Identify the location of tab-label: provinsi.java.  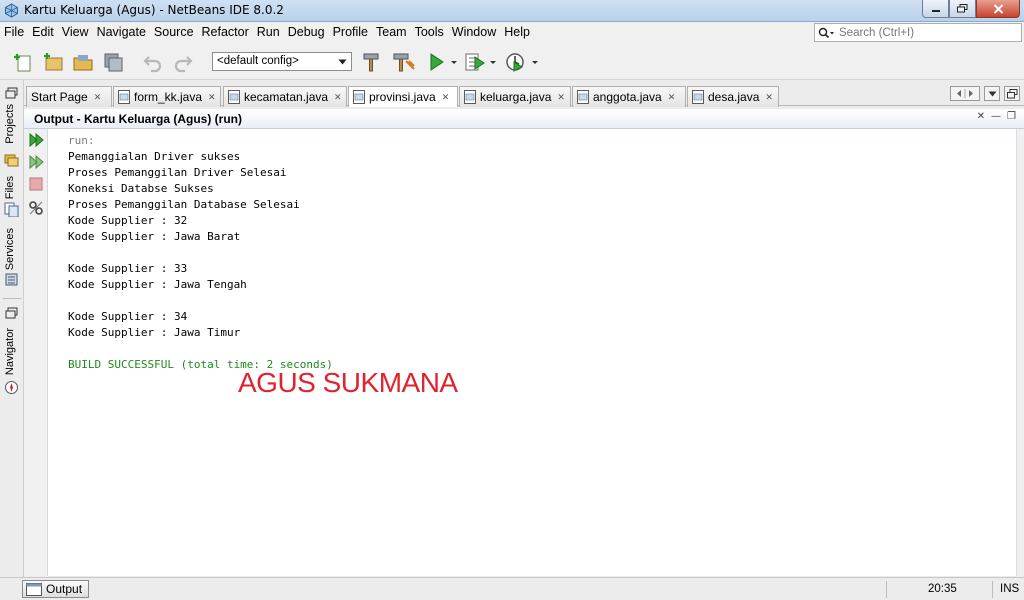
(402, 97).